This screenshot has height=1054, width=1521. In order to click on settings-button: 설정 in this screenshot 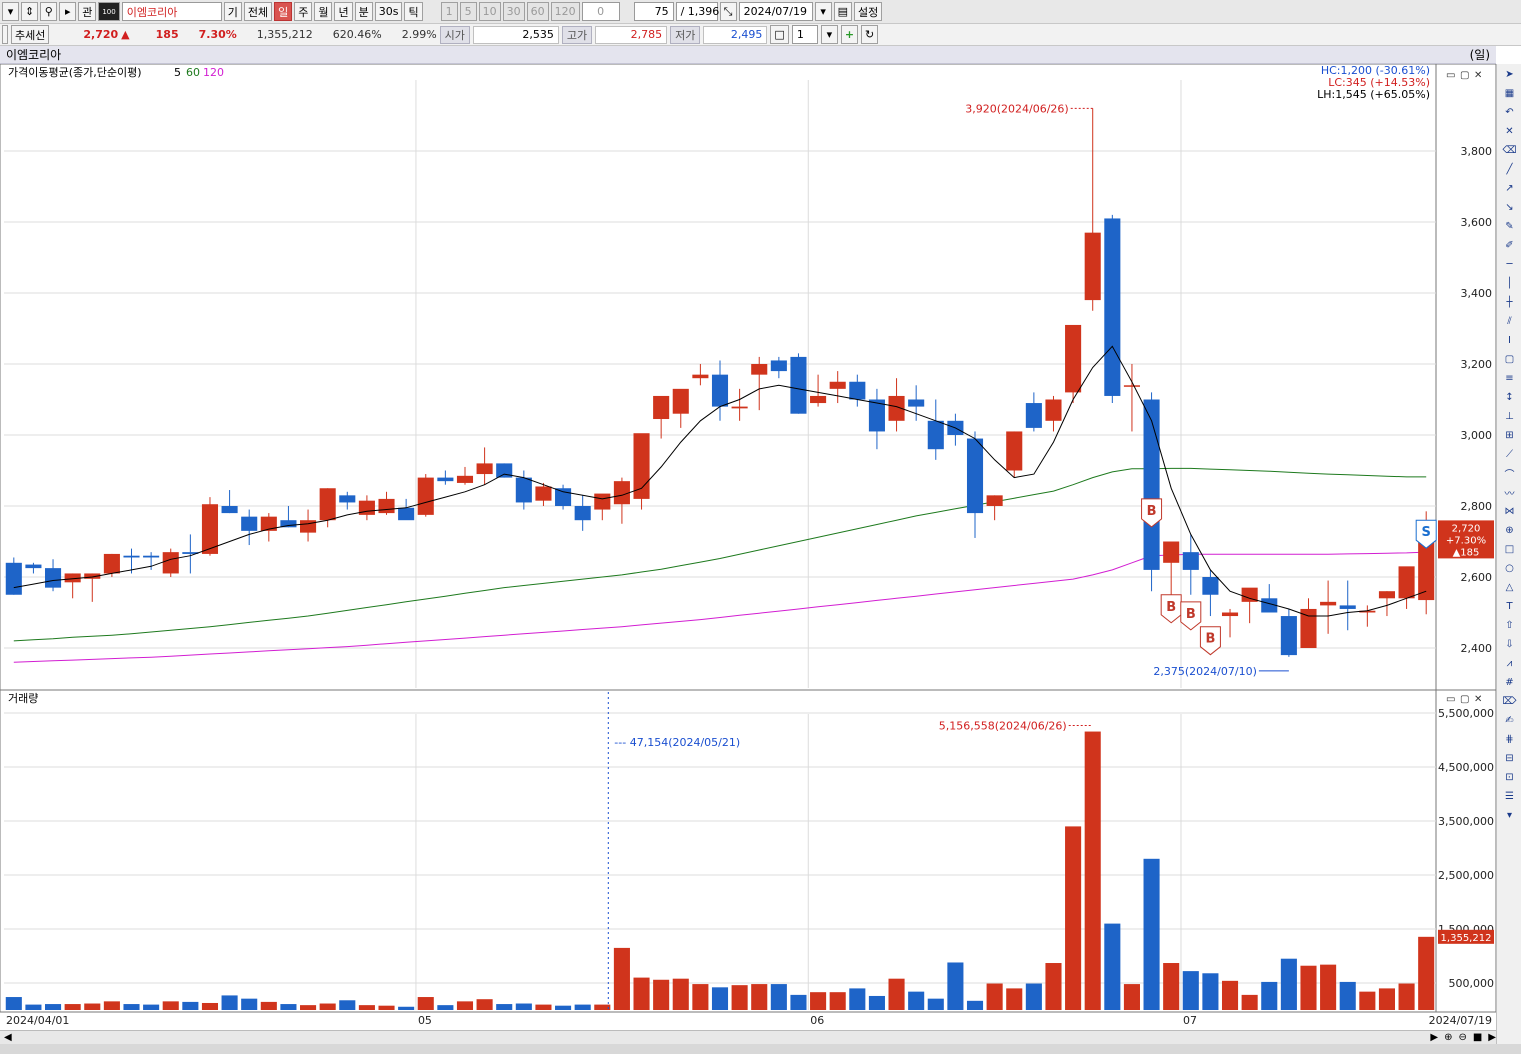, I will do `click(868, 11)`.